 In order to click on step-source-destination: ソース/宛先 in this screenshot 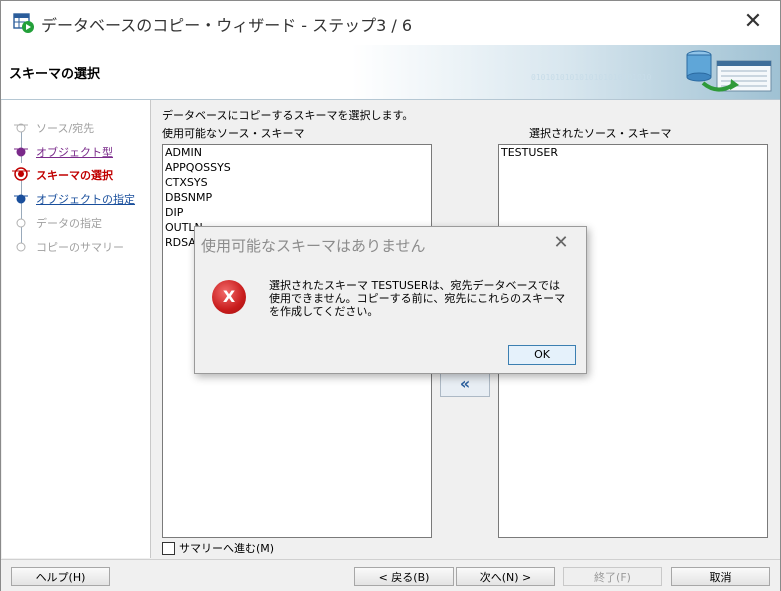, I will do `click(76, 133)`.